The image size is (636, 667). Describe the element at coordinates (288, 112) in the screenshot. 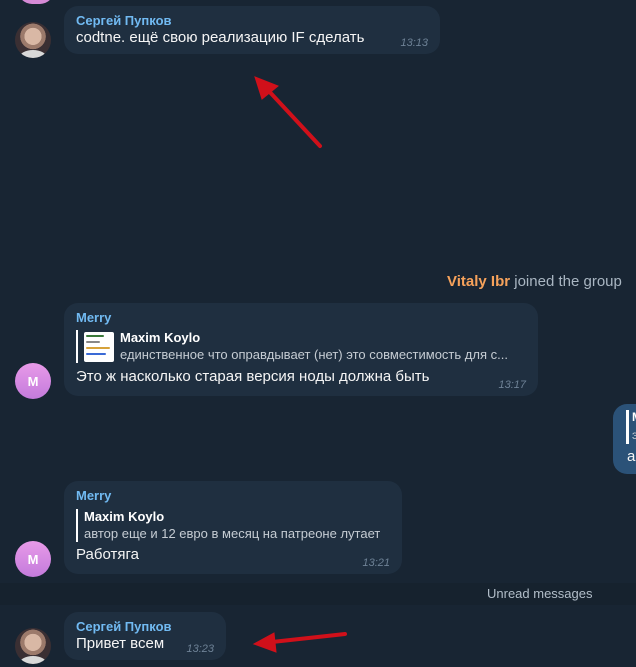

I see `annotation-arrow-upper` at that location.